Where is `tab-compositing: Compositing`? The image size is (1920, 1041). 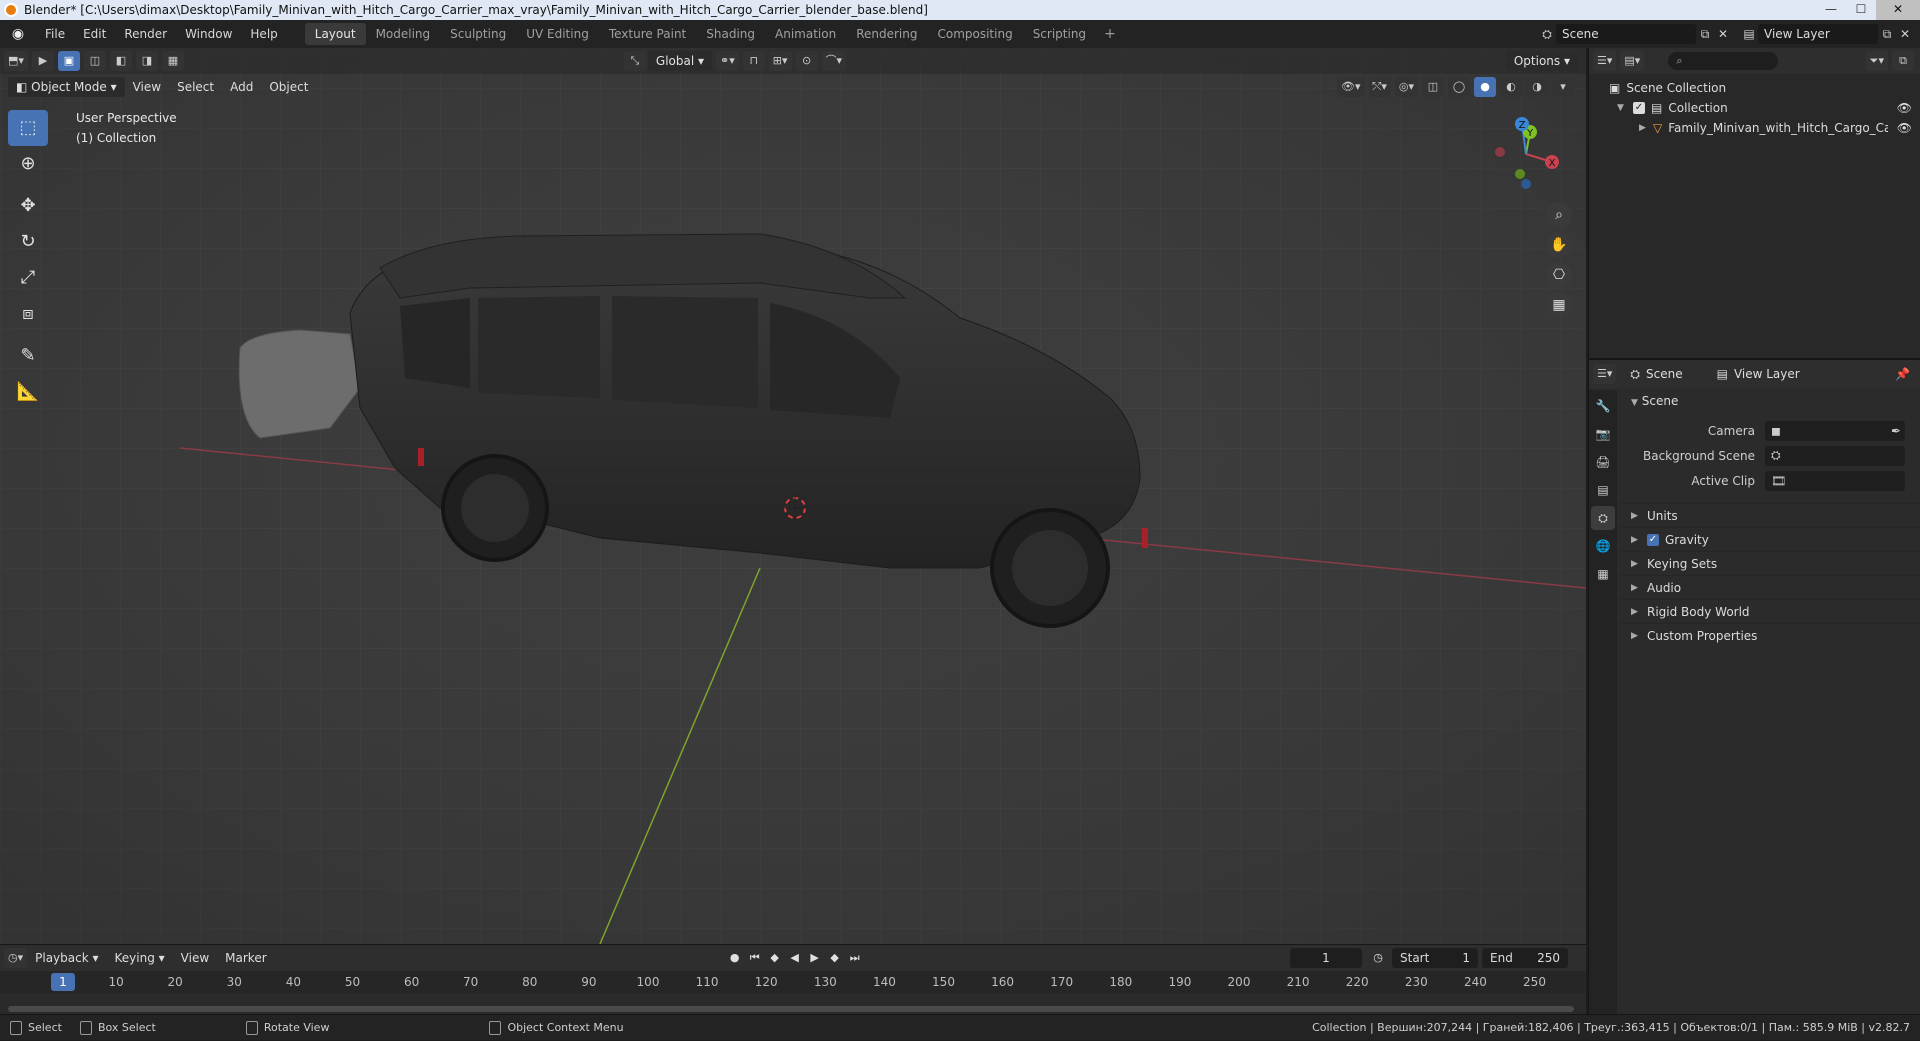 tab-compositing: Compositing is located at coordinates (974, 34).